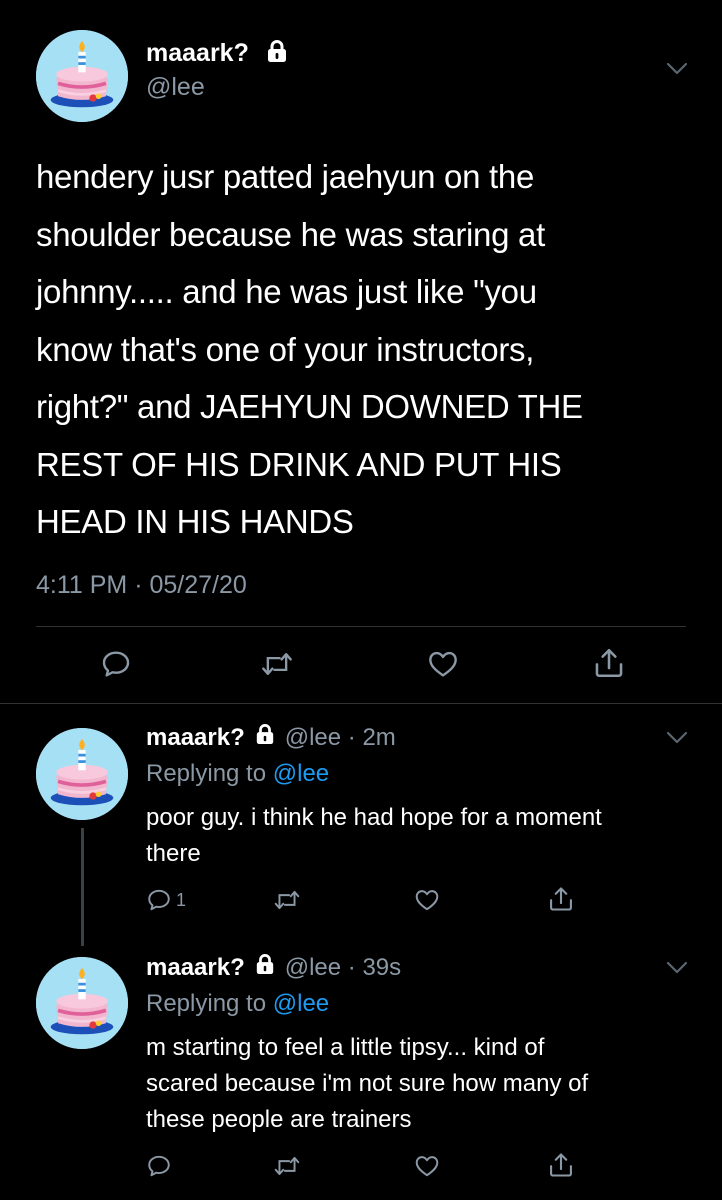 Image resolution: width=722 pixels, height=1200 pixels. I want to click on reply-header: maaark? @lee · 2m, so click(271, 737).